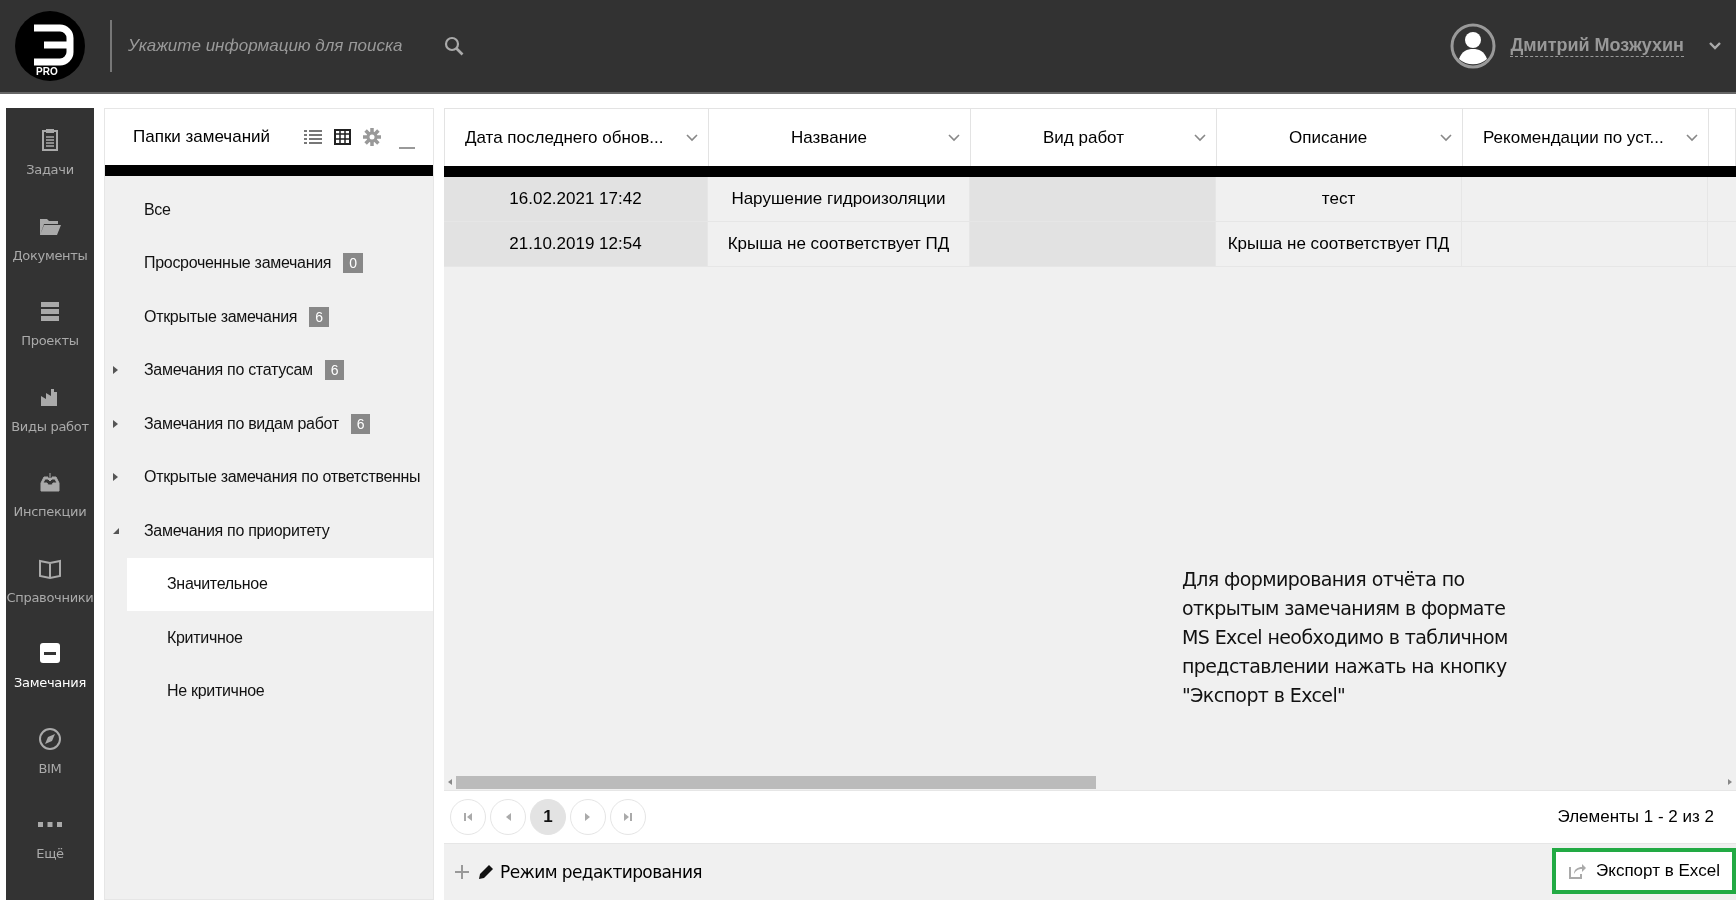 The image size is (1736, 900). Describe the element at coordinates (343, 137) in the screenshot. I see `table-view-icon` at that location.